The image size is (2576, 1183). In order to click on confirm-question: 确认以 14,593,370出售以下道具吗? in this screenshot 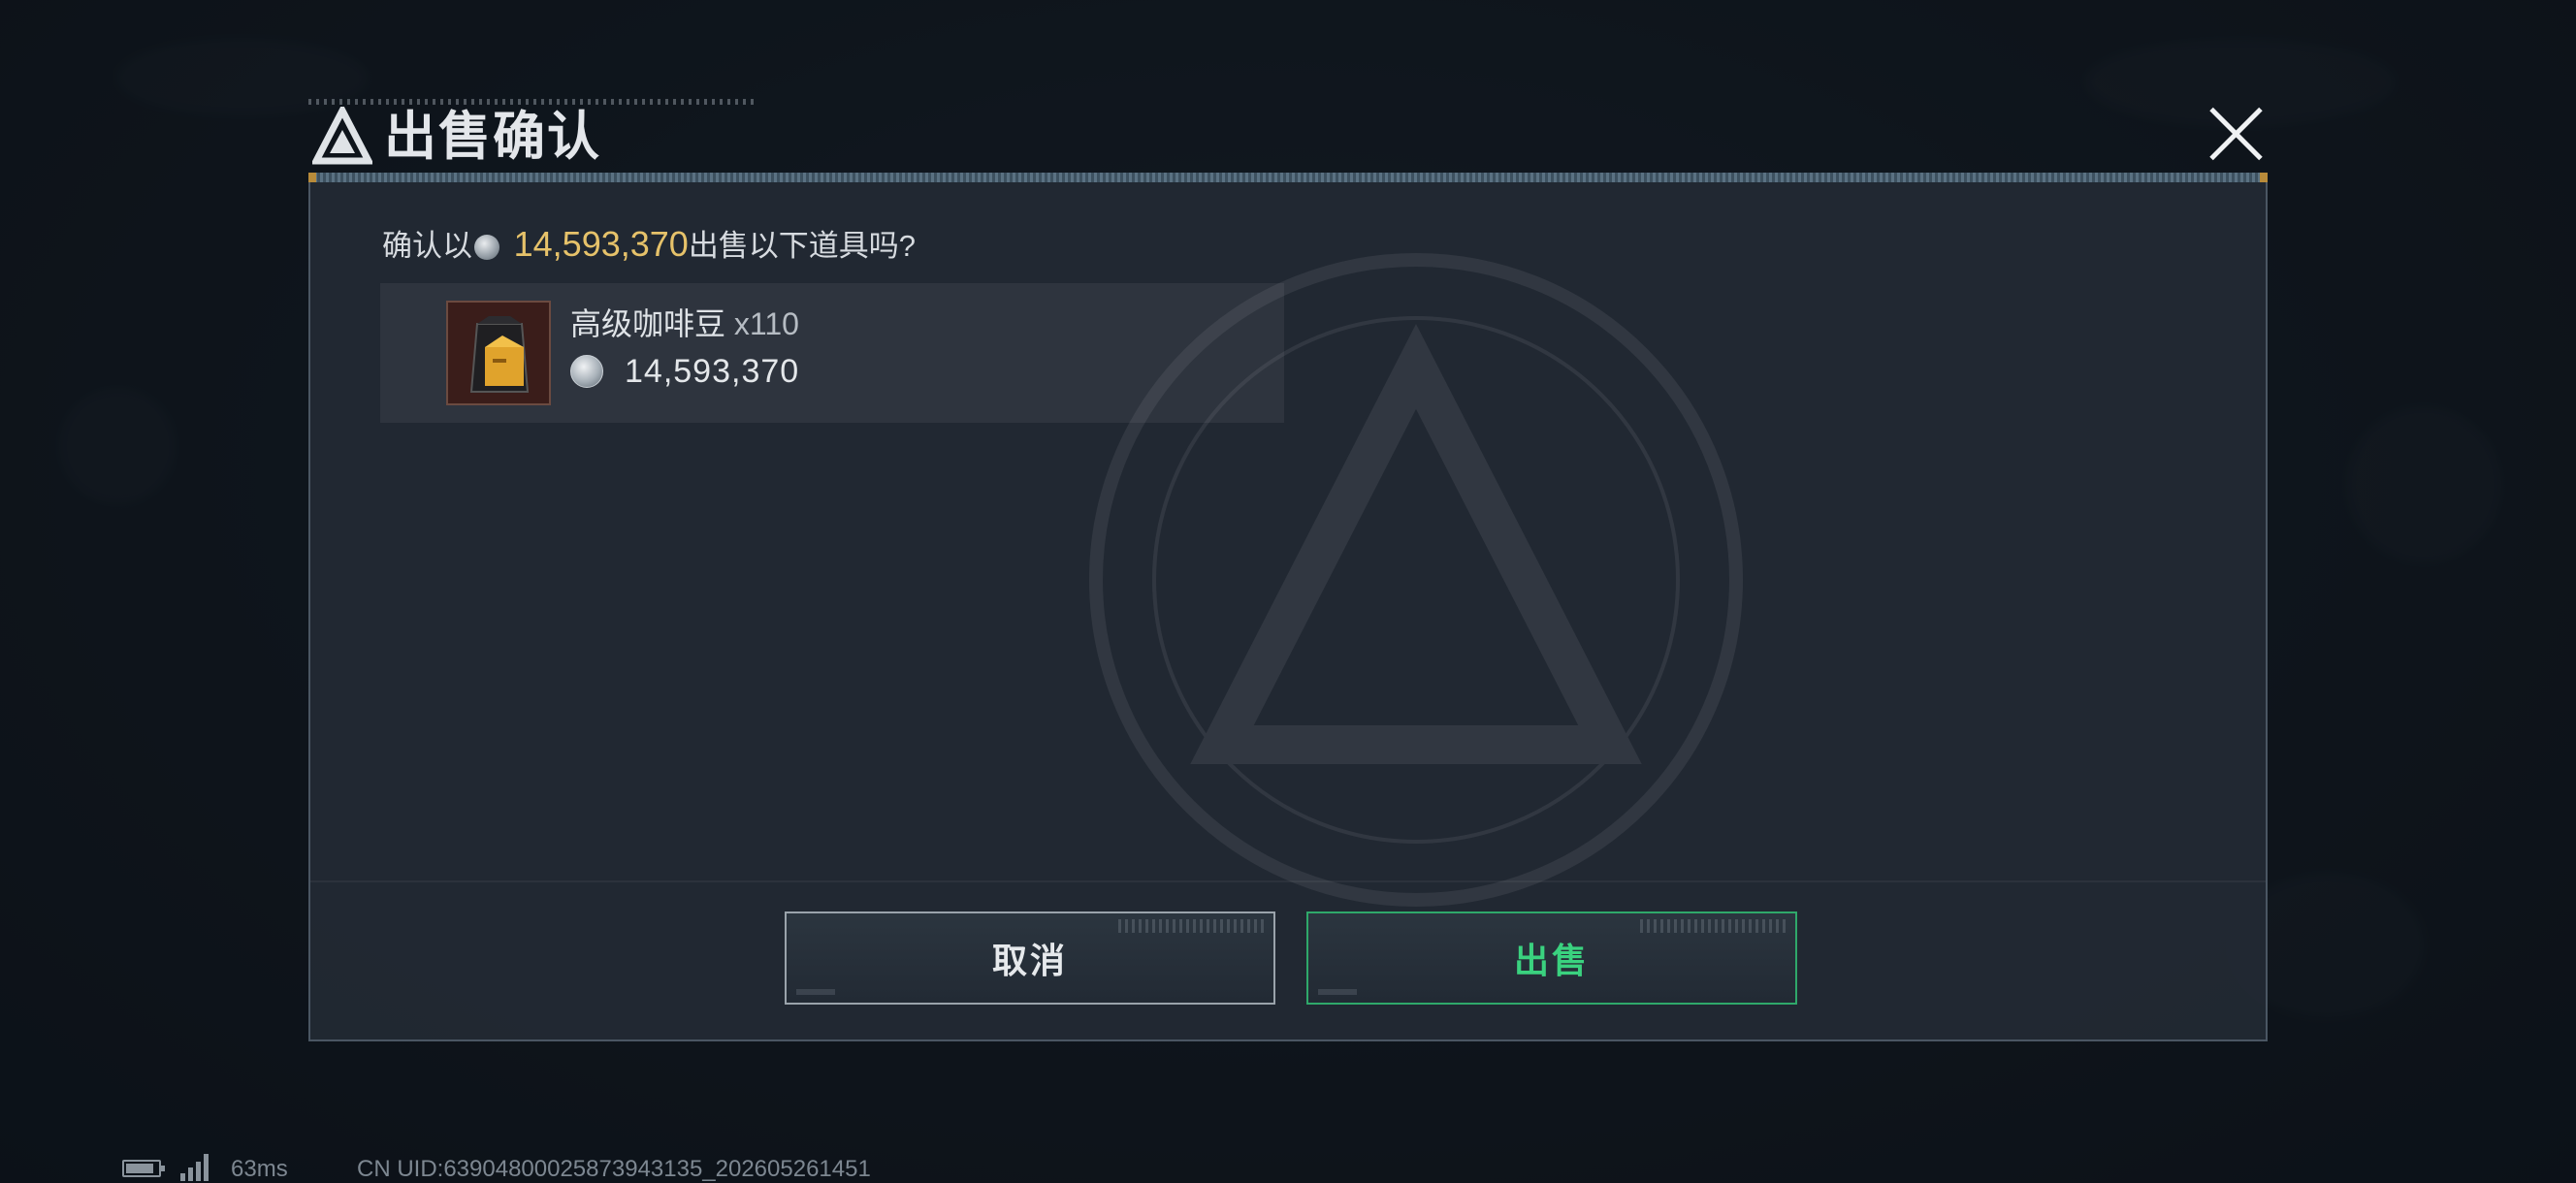, I will do `click(649, 245)`.